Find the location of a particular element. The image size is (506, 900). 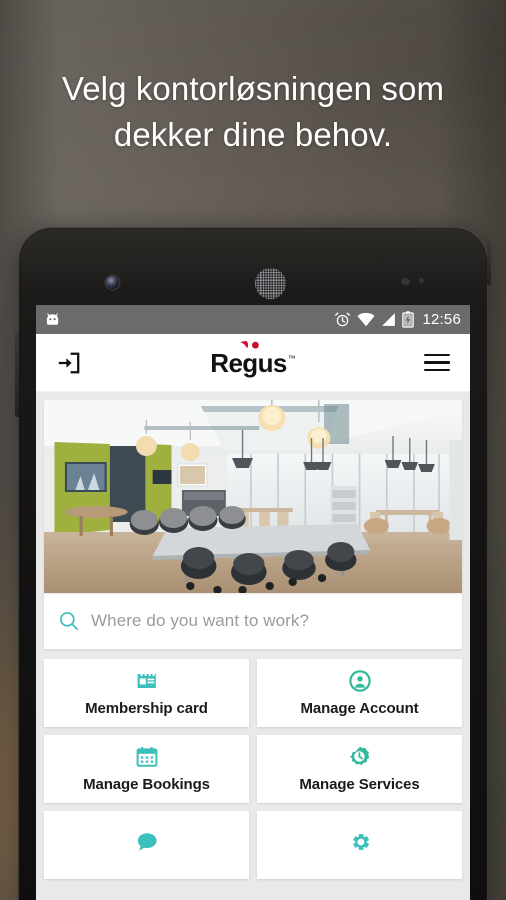

power-button is located at coordinates (489, 263).